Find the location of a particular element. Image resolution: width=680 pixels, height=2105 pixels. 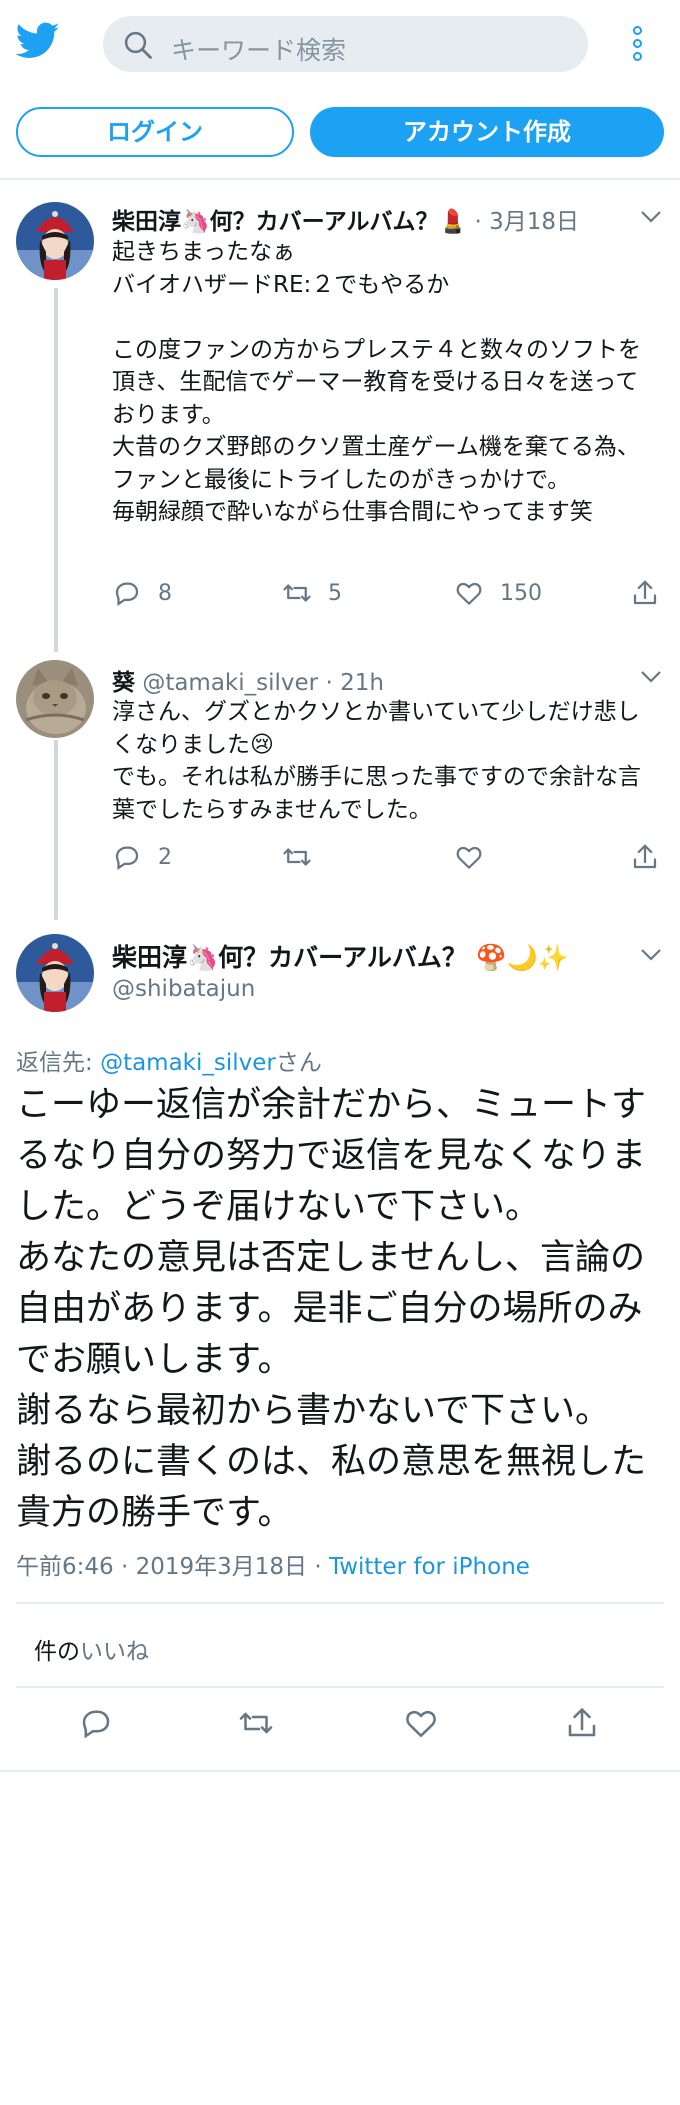

reply-prefix: 返信先: is located at coordinates (58, 1063).